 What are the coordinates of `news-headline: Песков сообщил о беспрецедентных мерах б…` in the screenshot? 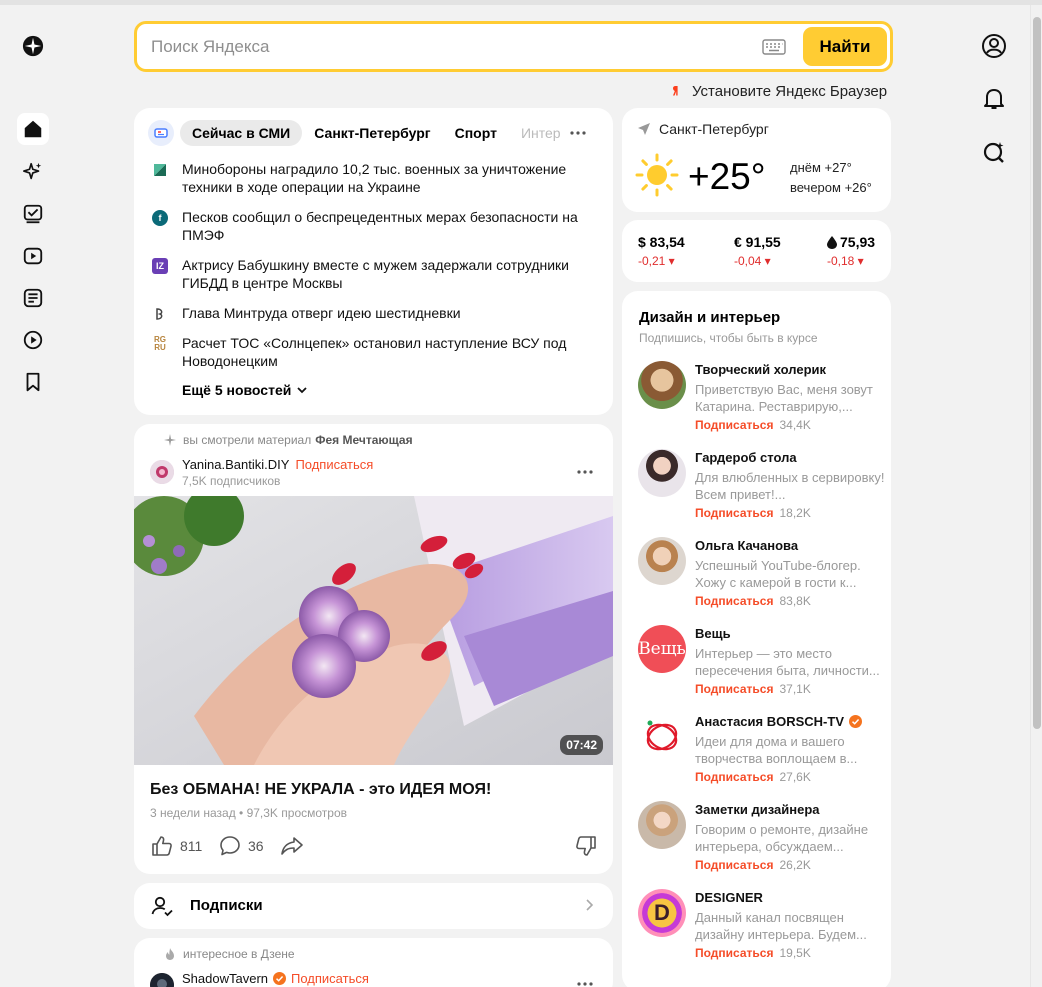 It's located at (380, 226).